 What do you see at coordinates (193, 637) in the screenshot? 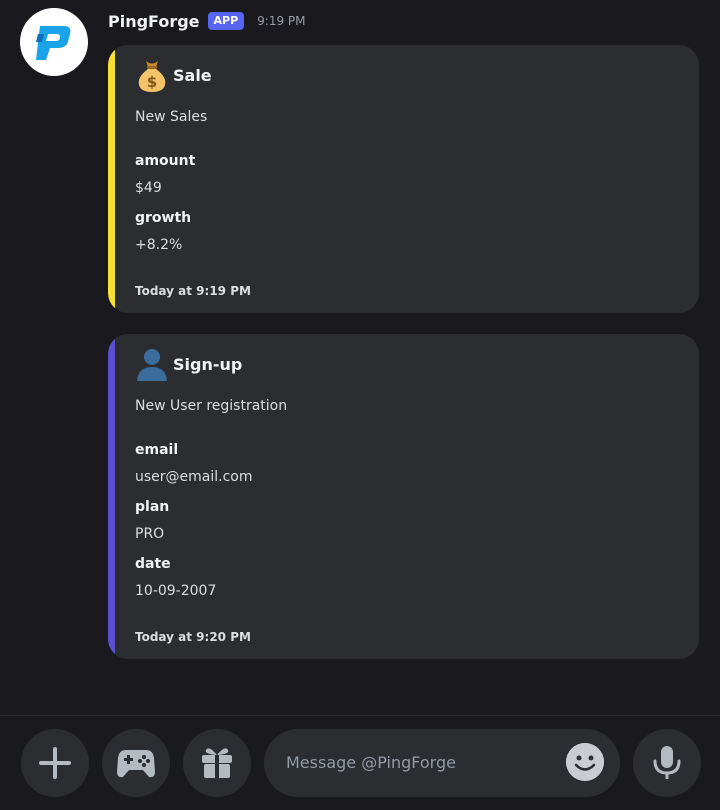
I see `embed-footer-timestamp: Today at 9:20 PM` at bounding box center [193, 637].